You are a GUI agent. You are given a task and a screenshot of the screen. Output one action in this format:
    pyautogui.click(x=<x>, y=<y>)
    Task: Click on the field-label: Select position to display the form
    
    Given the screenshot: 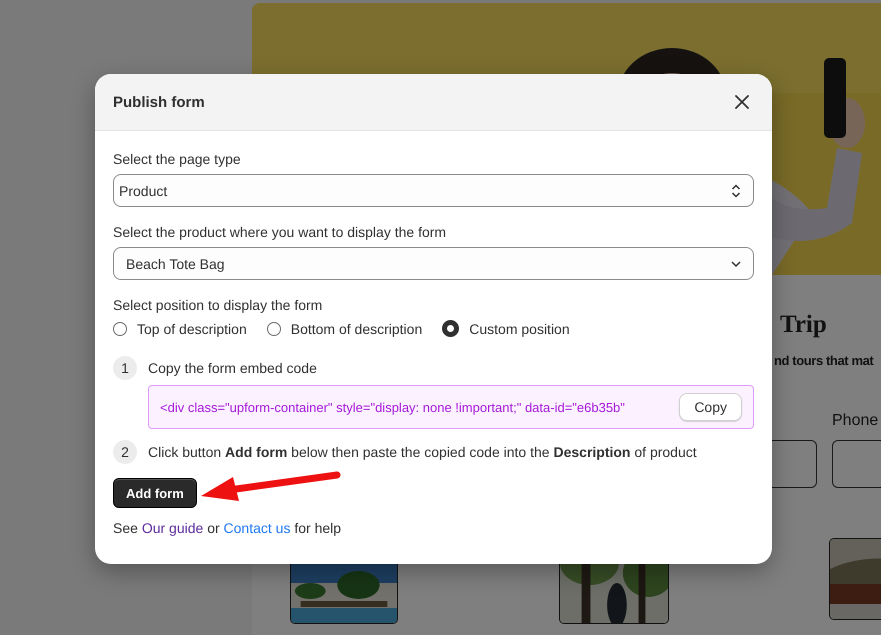 What is the action you would take?
    pyautogui.click(x=218, y=305)
    